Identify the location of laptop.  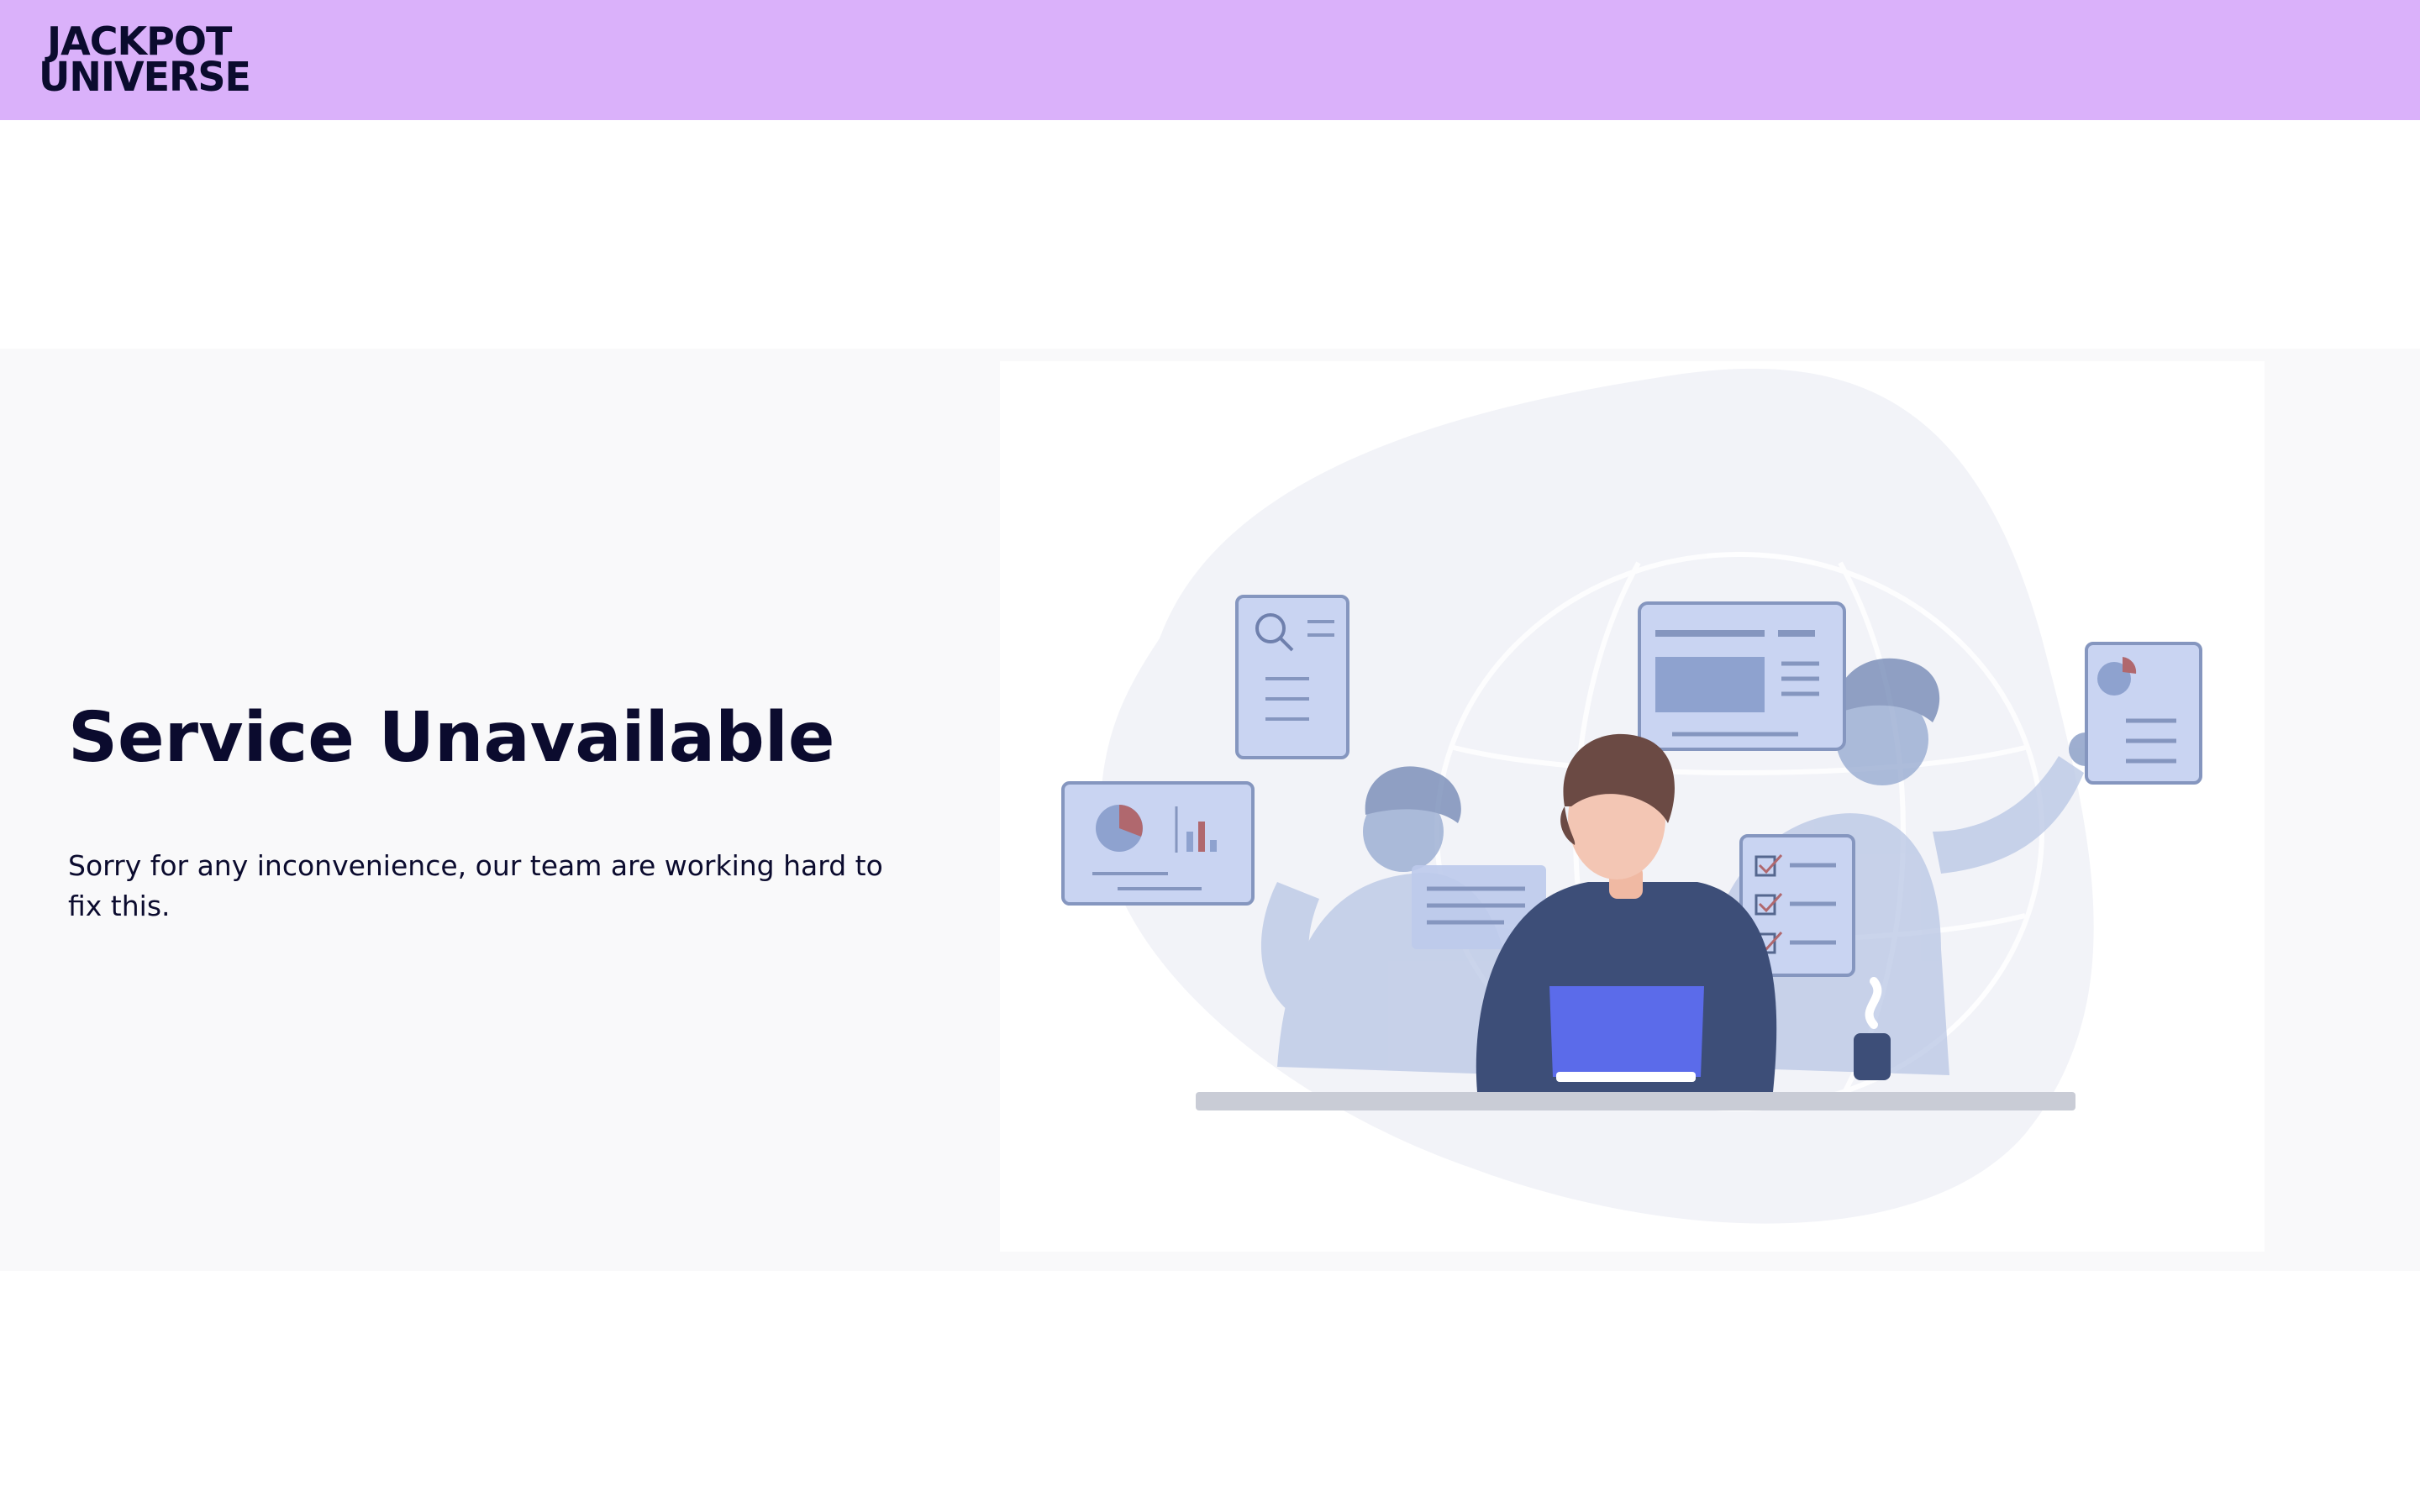
(1626, 1034).